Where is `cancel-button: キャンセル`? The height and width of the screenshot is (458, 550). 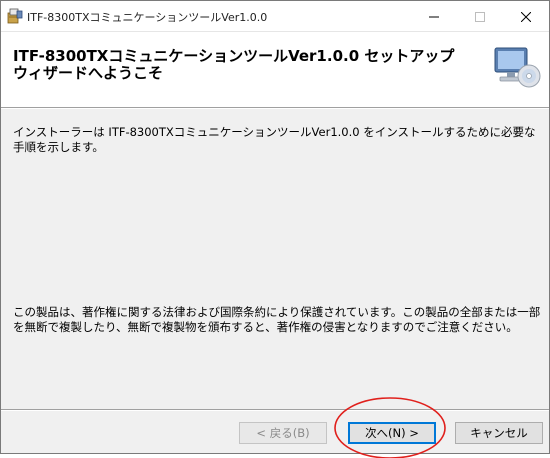
cancel-button: キャンセル is located at coordinates (499, 433).